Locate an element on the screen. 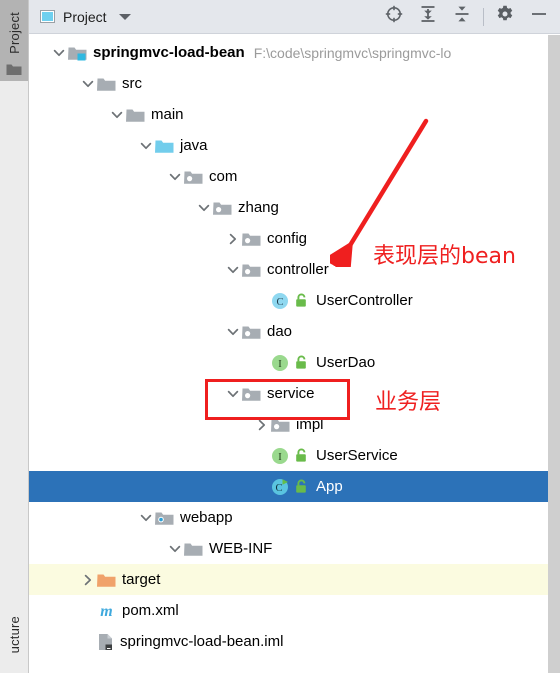 Image resolution: width=560 pixels, height=673 pixels. expand-all-icon is located at coordinates (428, 16).